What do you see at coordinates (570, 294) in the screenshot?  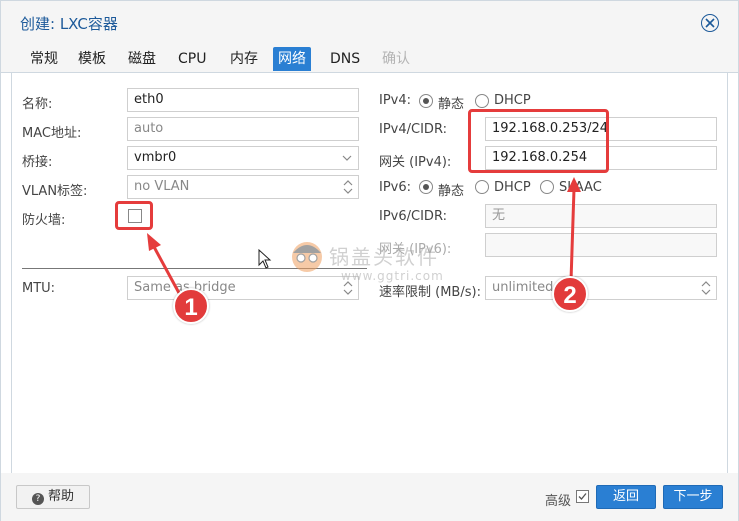 I see `annotation-badge-2: 2` at bounding box center [570, 294].